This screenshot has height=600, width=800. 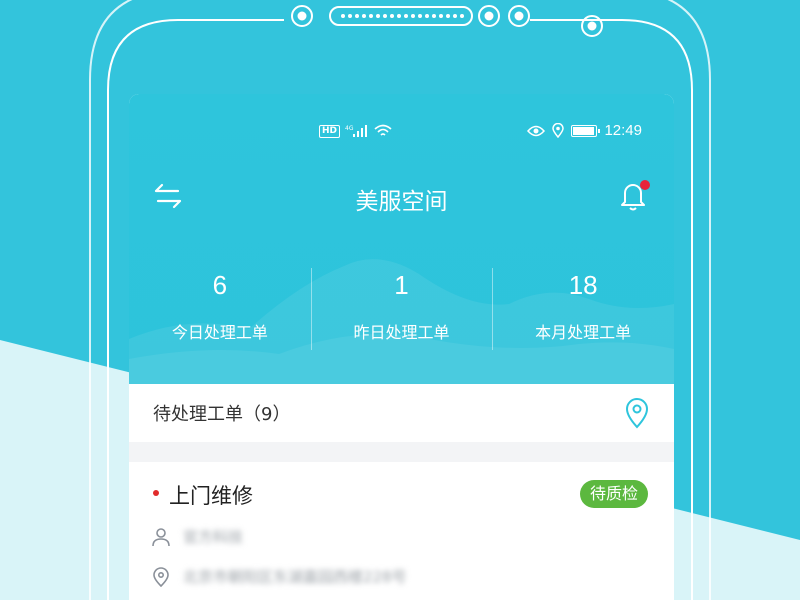 I want to click on network-text: 4G, so click(x=349, y=128).